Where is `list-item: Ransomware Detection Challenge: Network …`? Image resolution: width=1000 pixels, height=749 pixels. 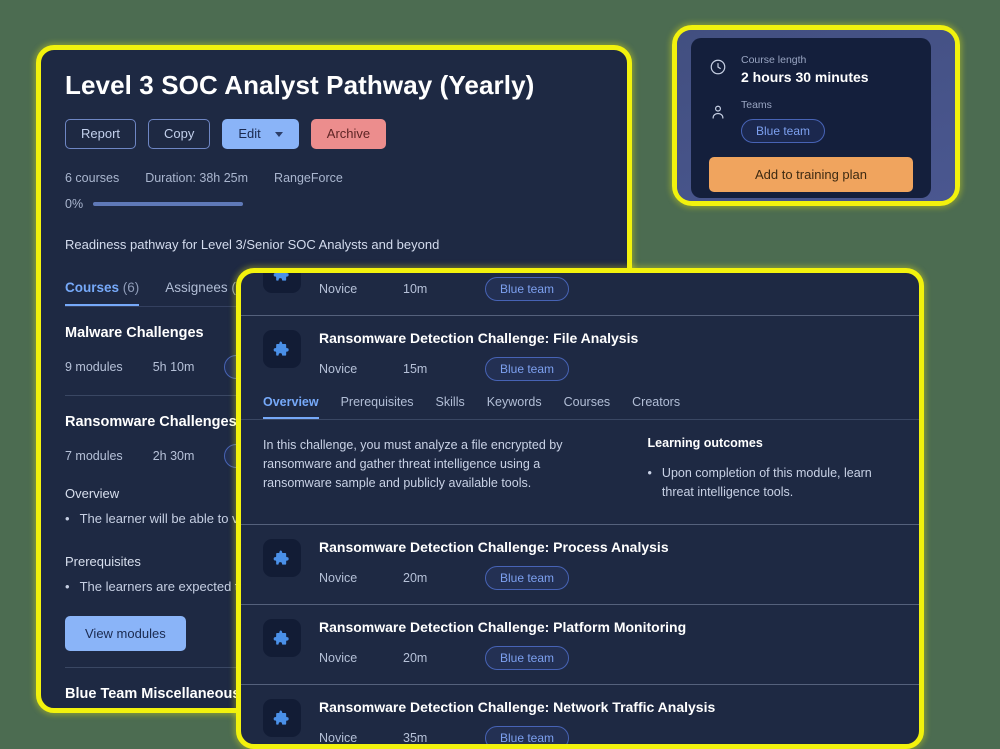
list-item: Ransomware Detection Challenge: Network … is located at coordinates (580, 715).